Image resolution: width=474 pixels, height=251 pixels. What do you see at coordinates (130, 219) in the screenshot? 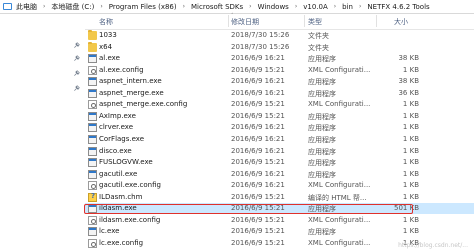
I see `file-name: ildasm.exe.config` at bounding box center [130, 219].